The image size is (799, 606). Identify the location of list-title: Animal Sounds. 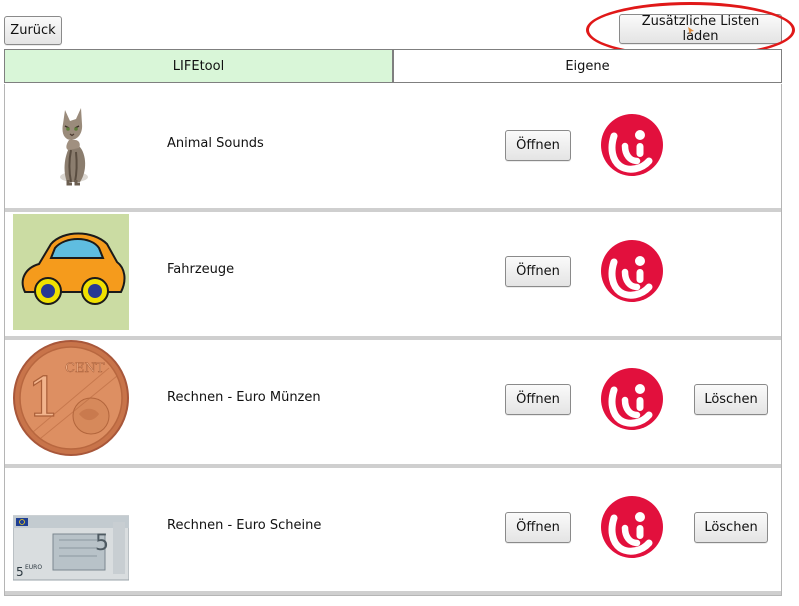
(215, 143).